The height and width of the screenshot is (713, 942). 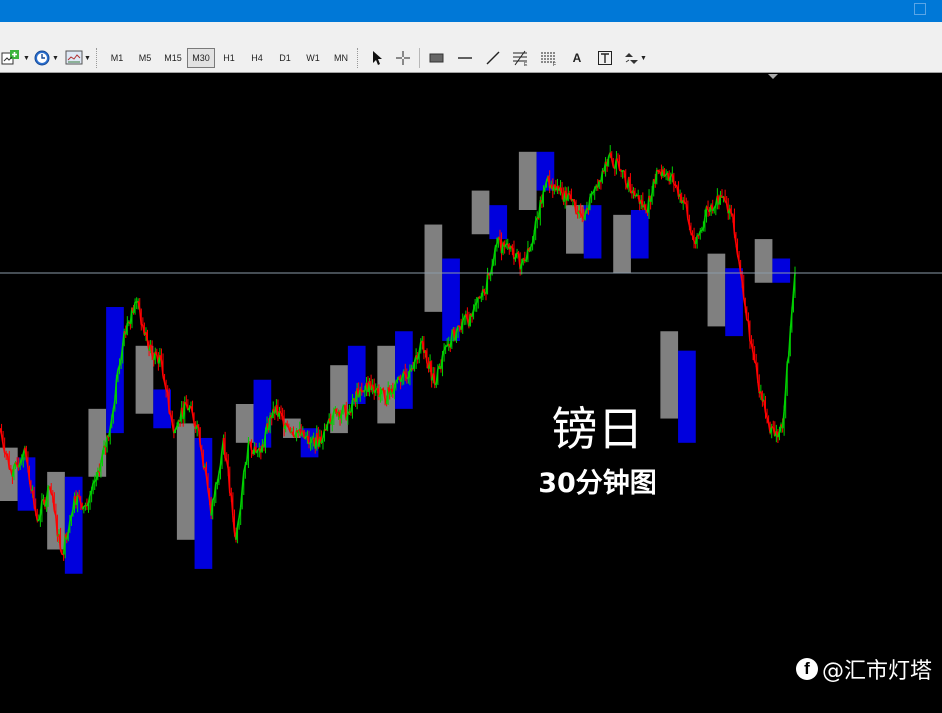 What do you see at coordinates (201, 58) in the screenshot?
I see `timeframe-m30-button: M30` at bounding box center [201, 58].